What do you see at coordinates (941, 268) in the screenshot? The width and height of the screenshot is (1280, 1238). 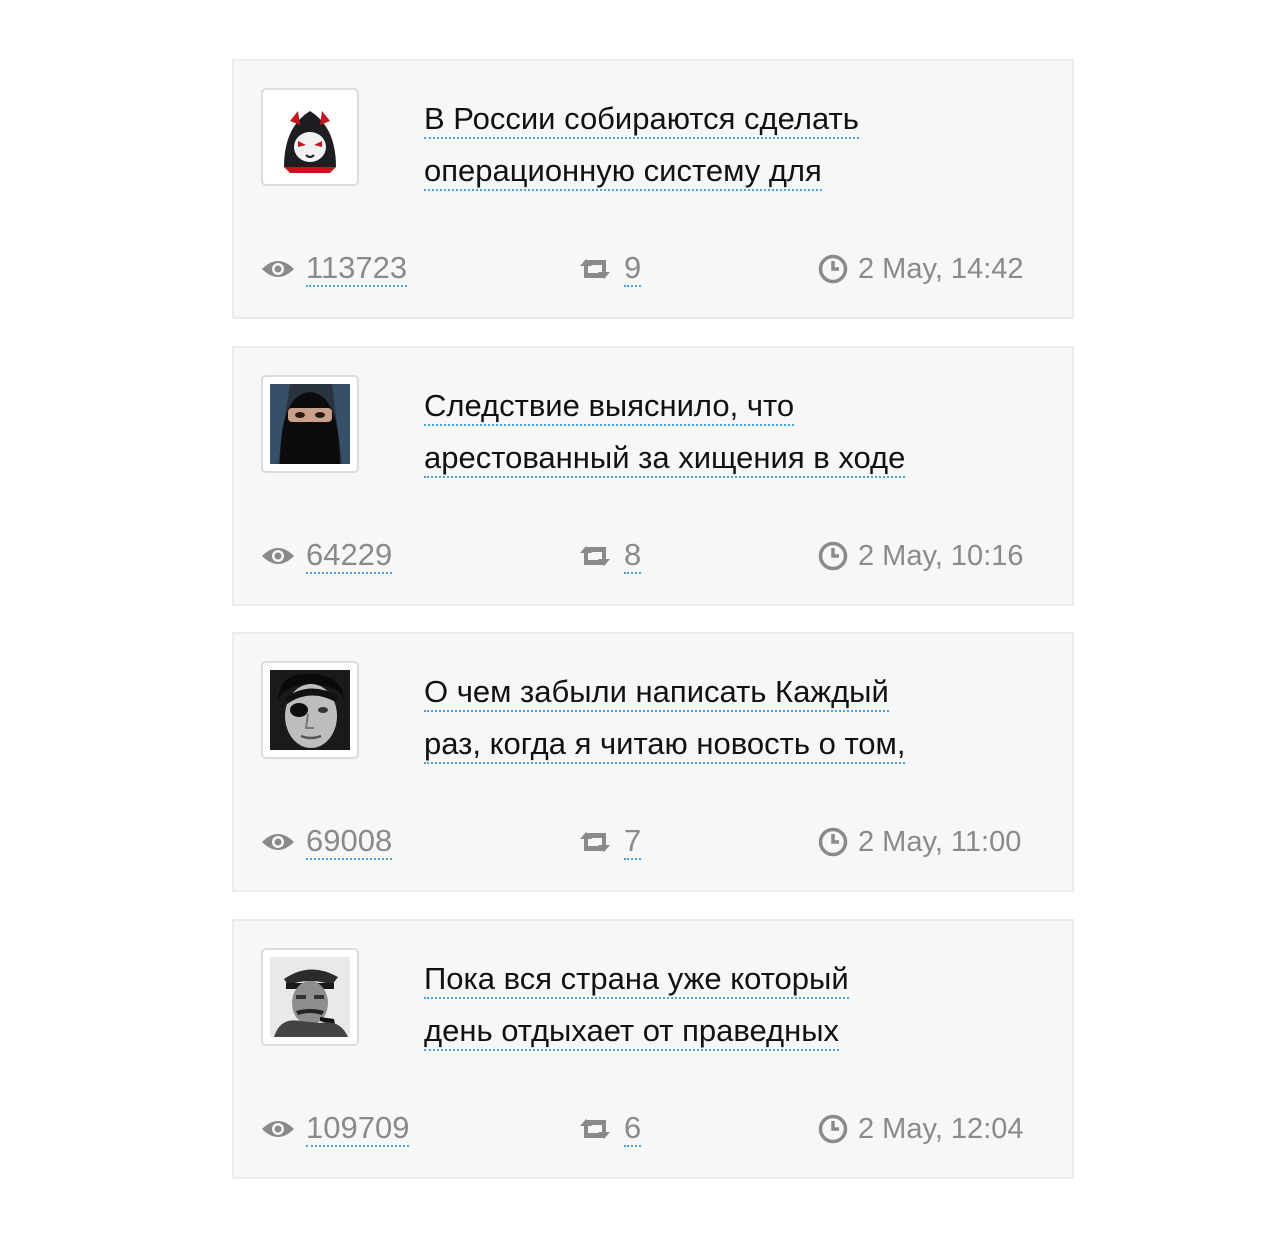 I see `post-timestamp: 2 May, 14:42` at bounding box center [941, 268].